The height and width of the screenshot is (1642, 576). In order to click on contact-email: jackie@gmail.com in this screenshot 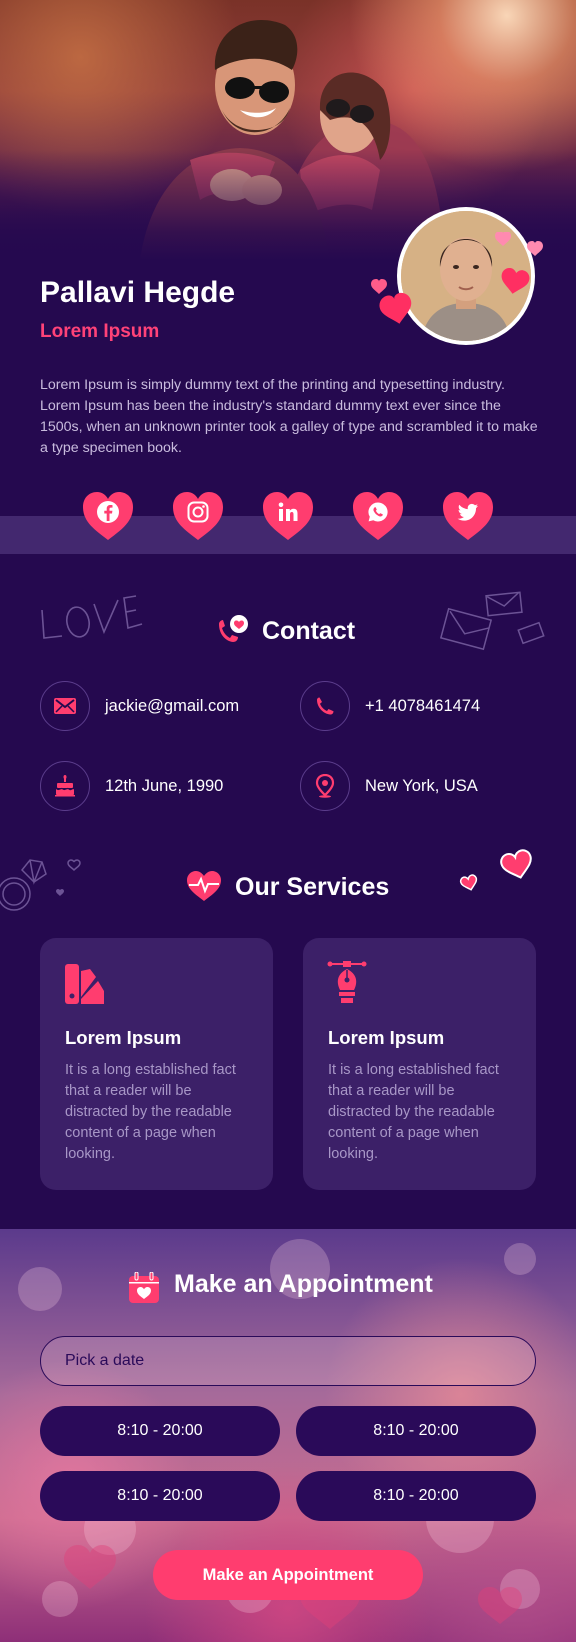, I will do `click(139, 706)`.